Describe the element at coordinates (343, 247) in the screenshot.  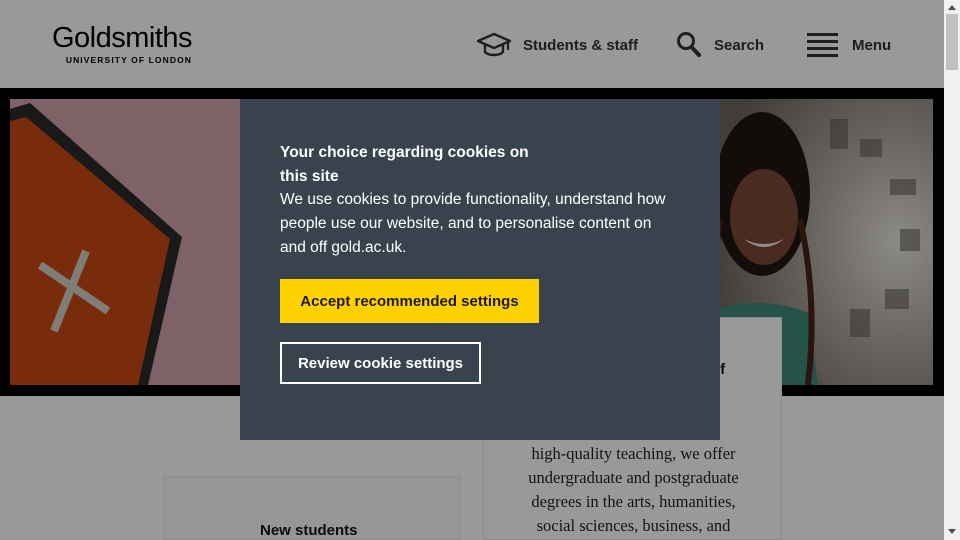
I see `cookie-text-line: and off gold.ac.uk.` at that location.